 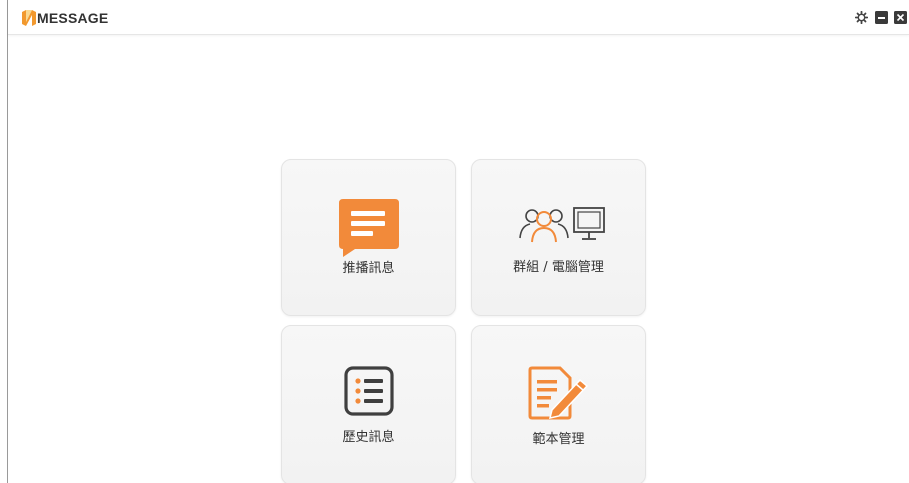 What do you see at coordinates (368, 228) in the screenshot?
I see `chat-bubble-icon` at bounding box center [368, 228].